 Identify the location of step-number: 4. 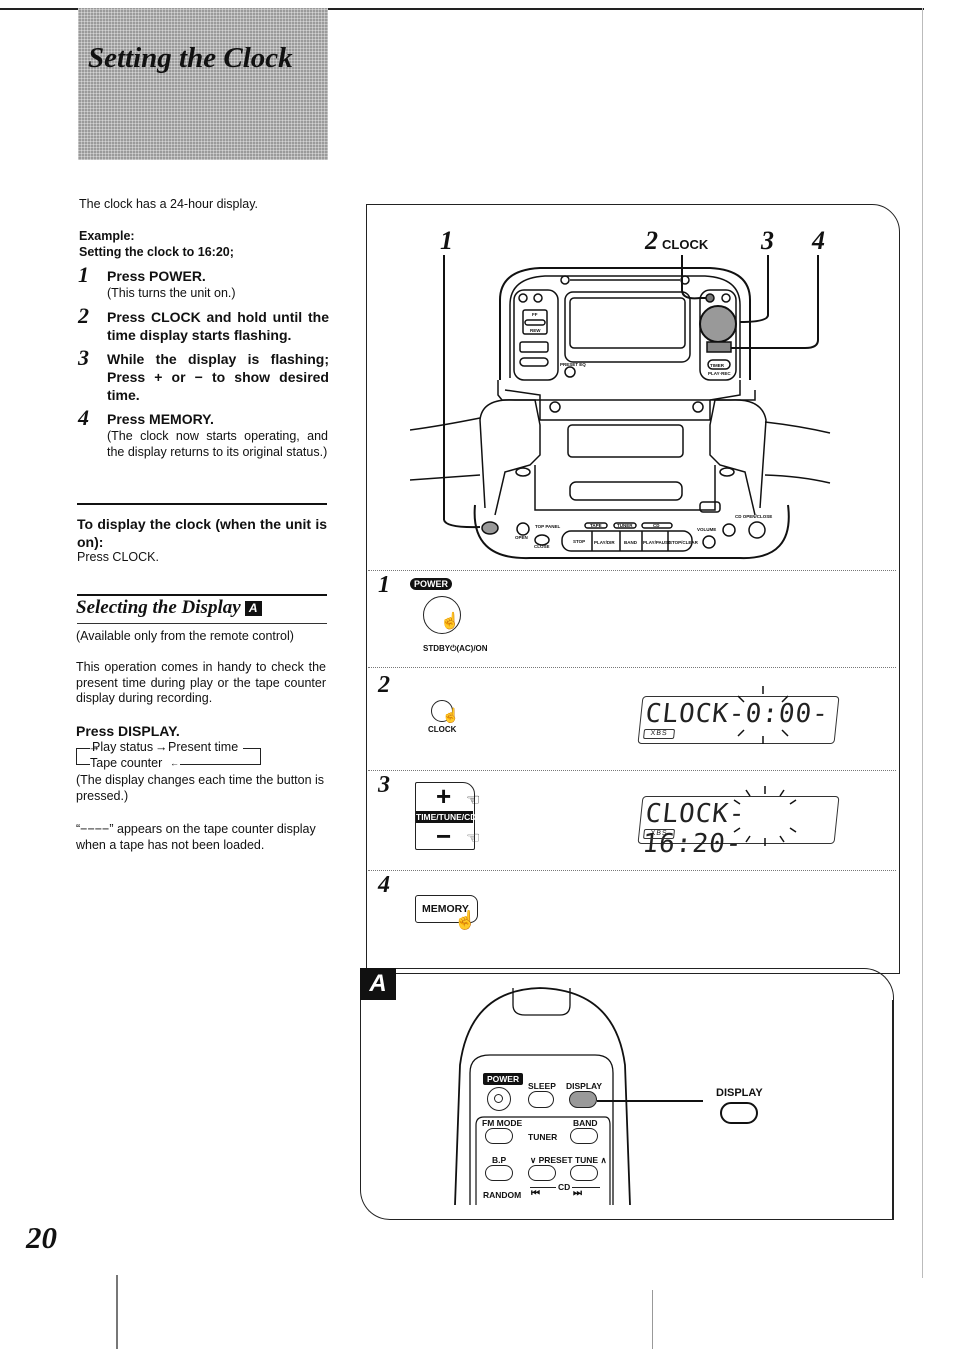
(83, 417).